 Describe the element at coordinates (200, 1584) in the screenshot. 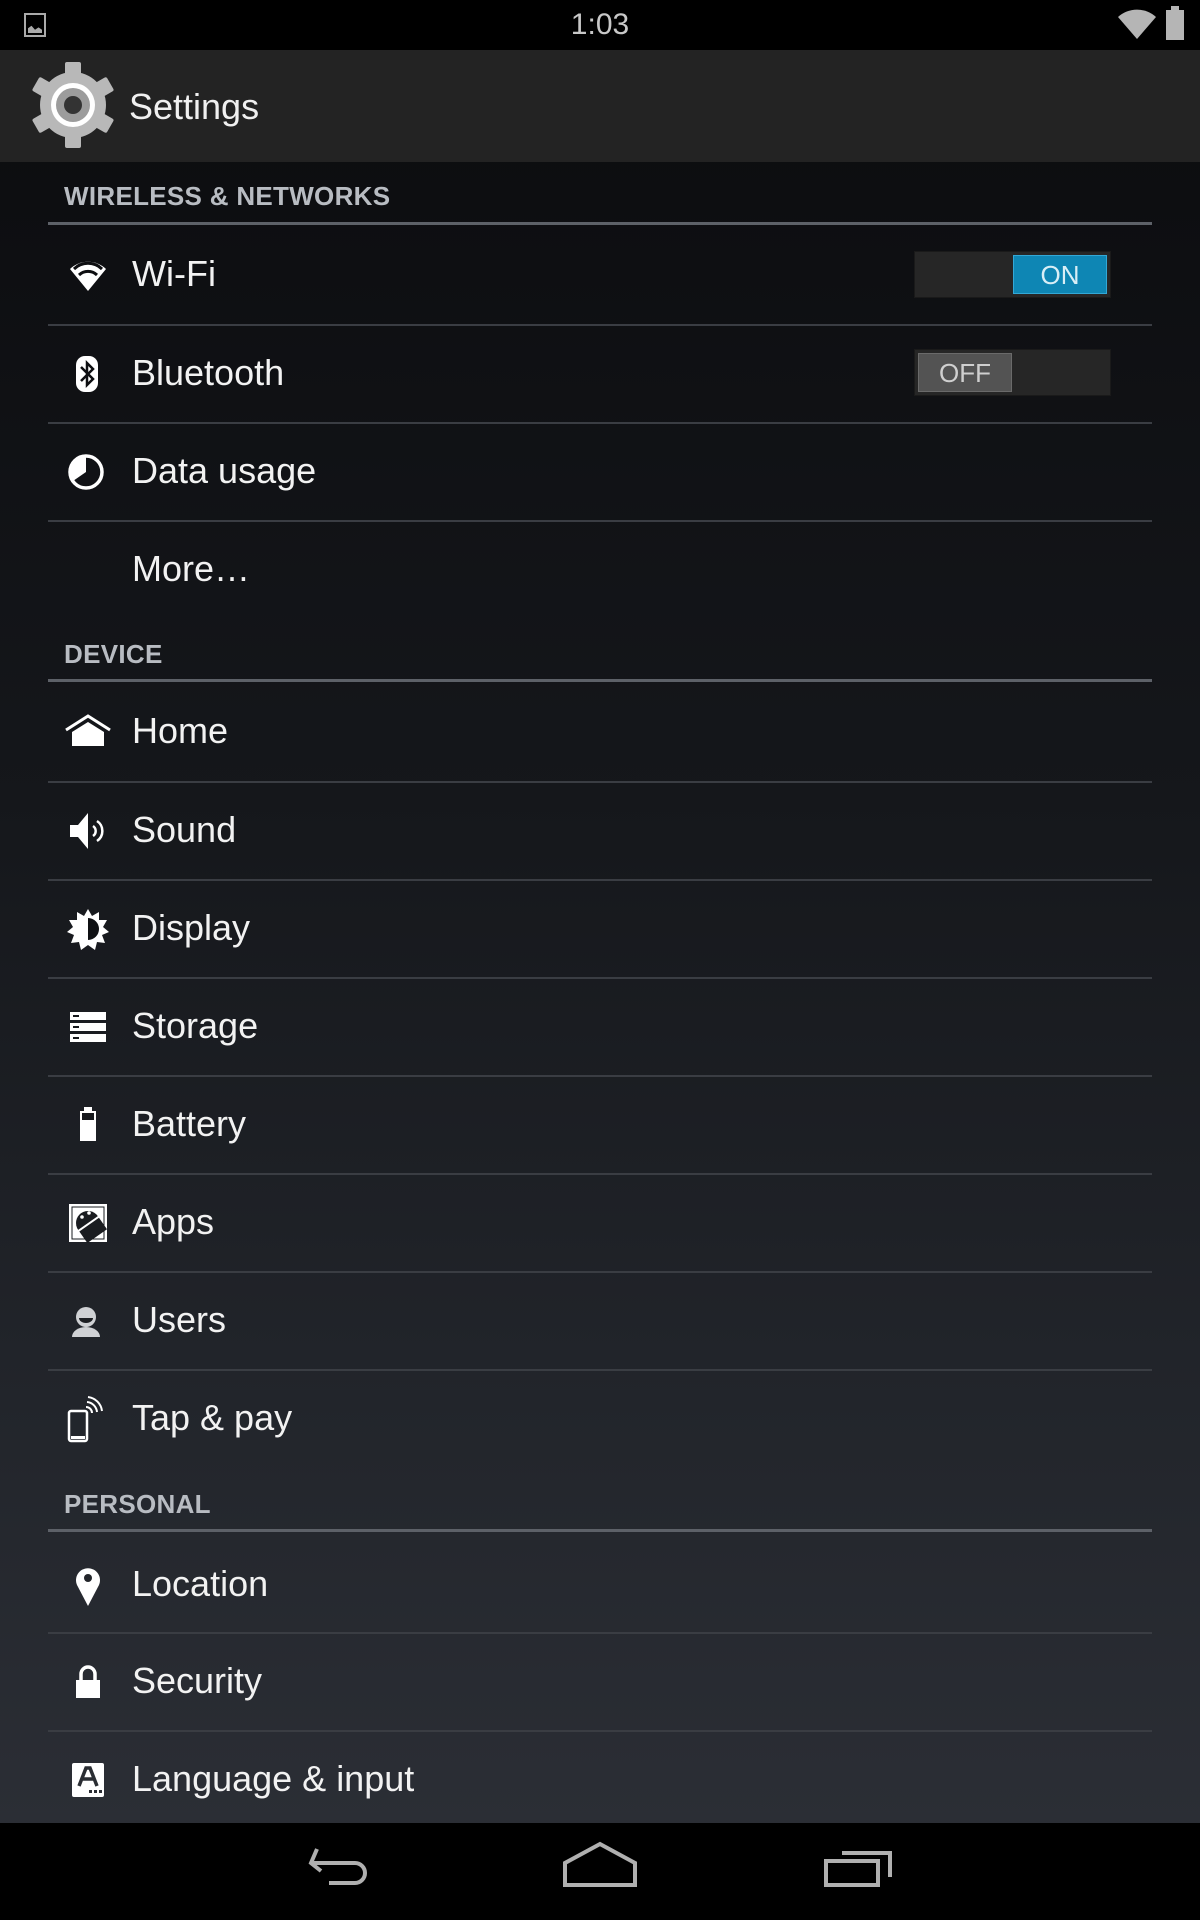

I see `settings-item-label: Location` at that location.